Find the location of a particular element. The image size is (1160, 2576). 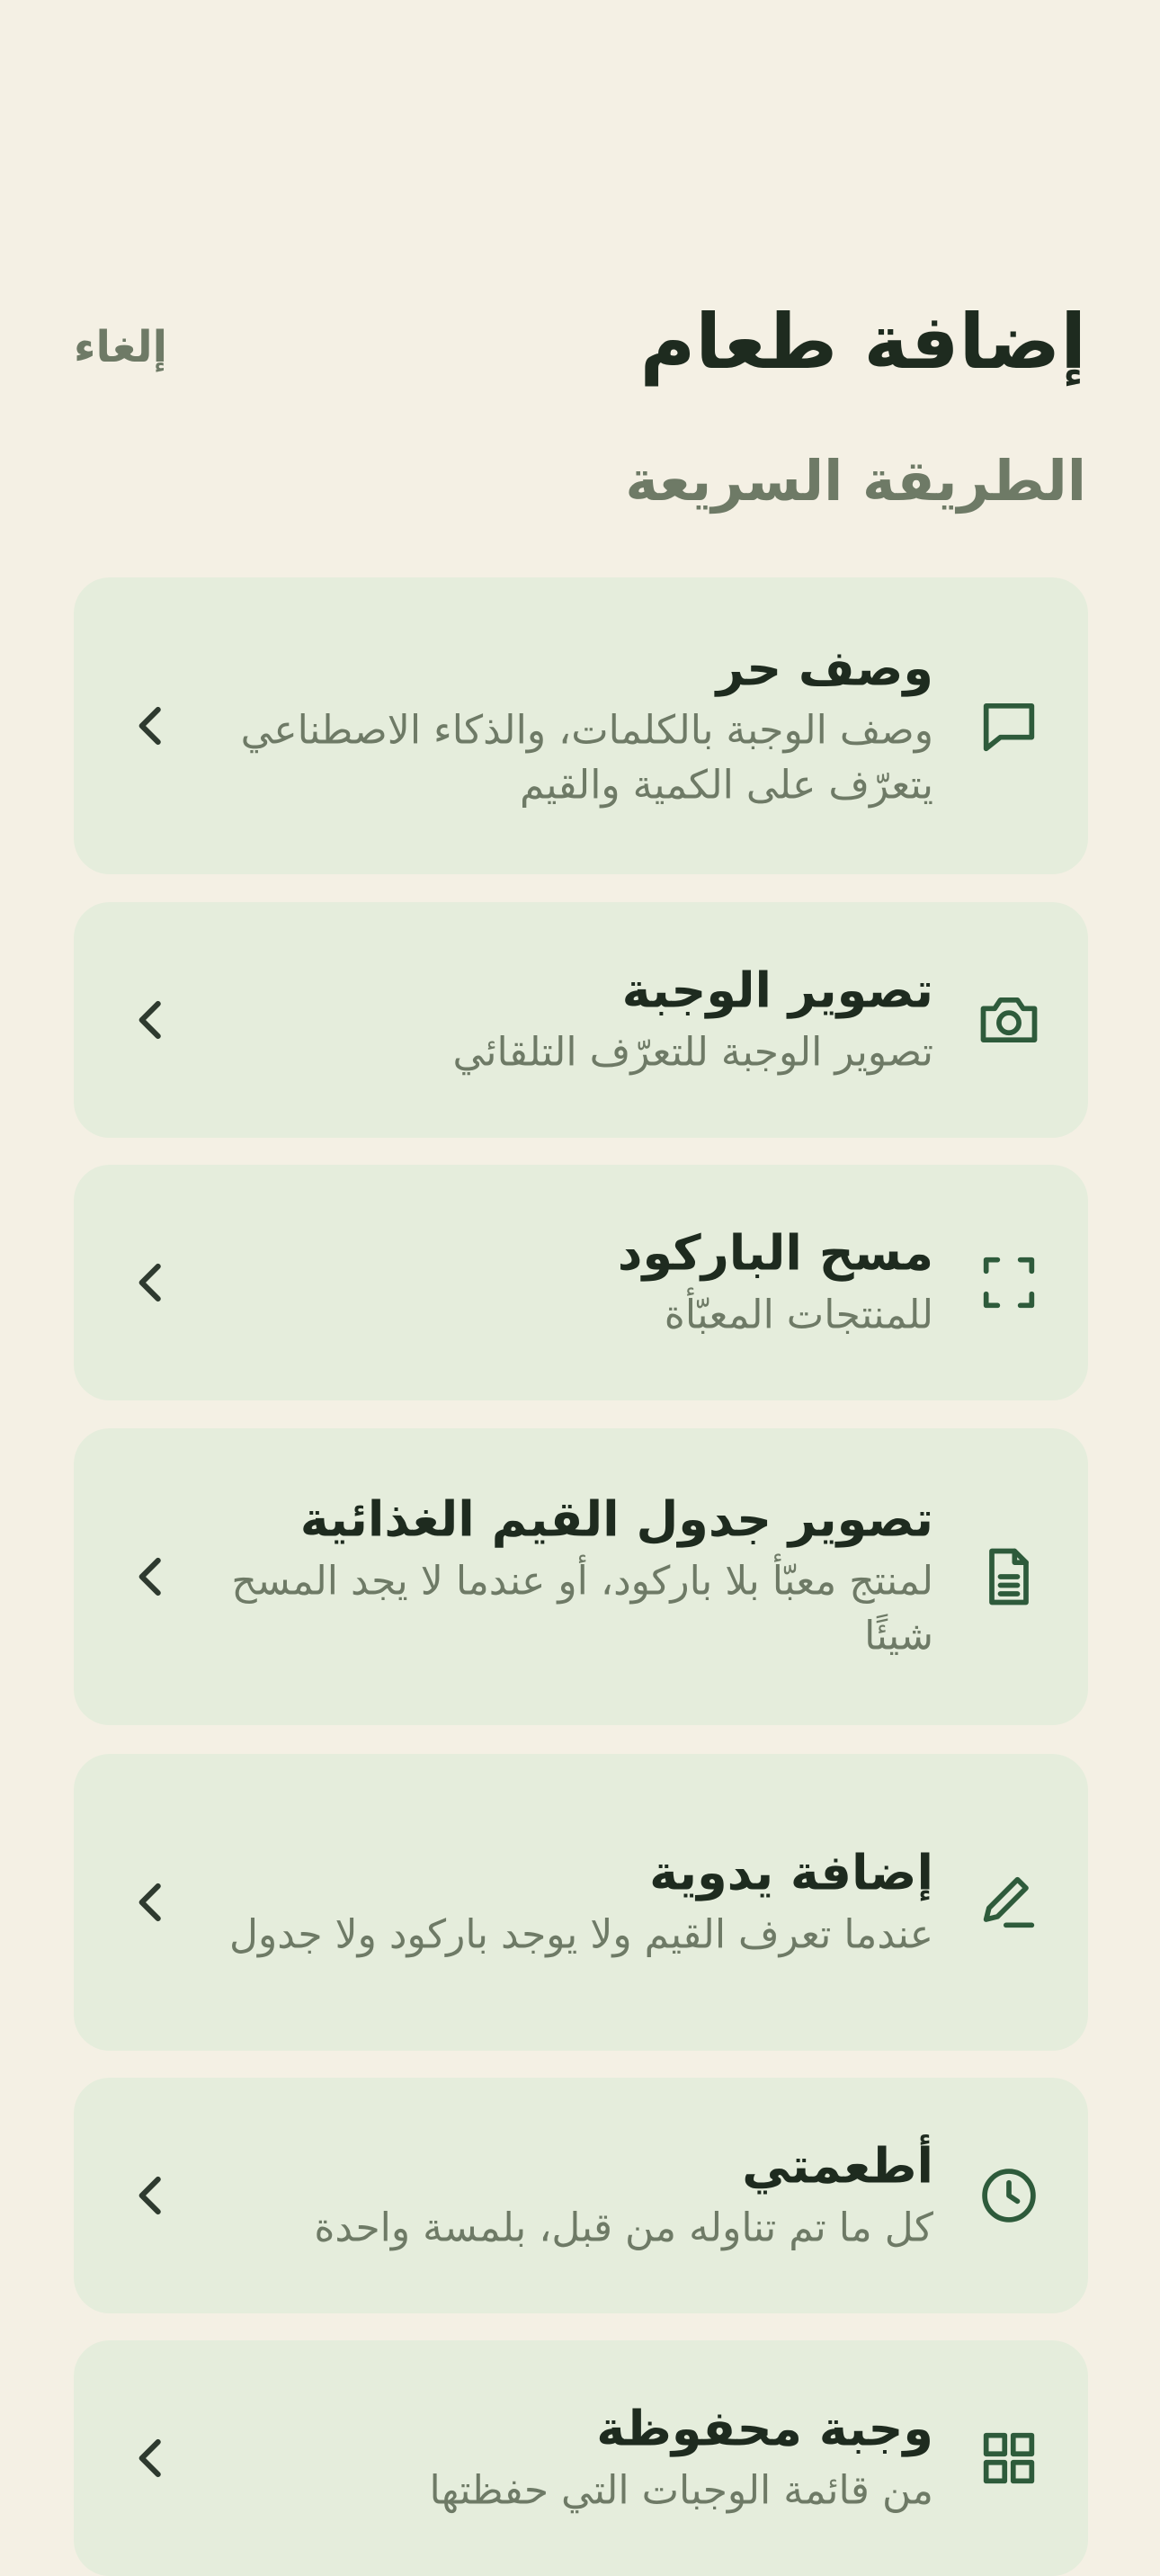

scan-frame-icon is located at coordinates (1009, 1282).